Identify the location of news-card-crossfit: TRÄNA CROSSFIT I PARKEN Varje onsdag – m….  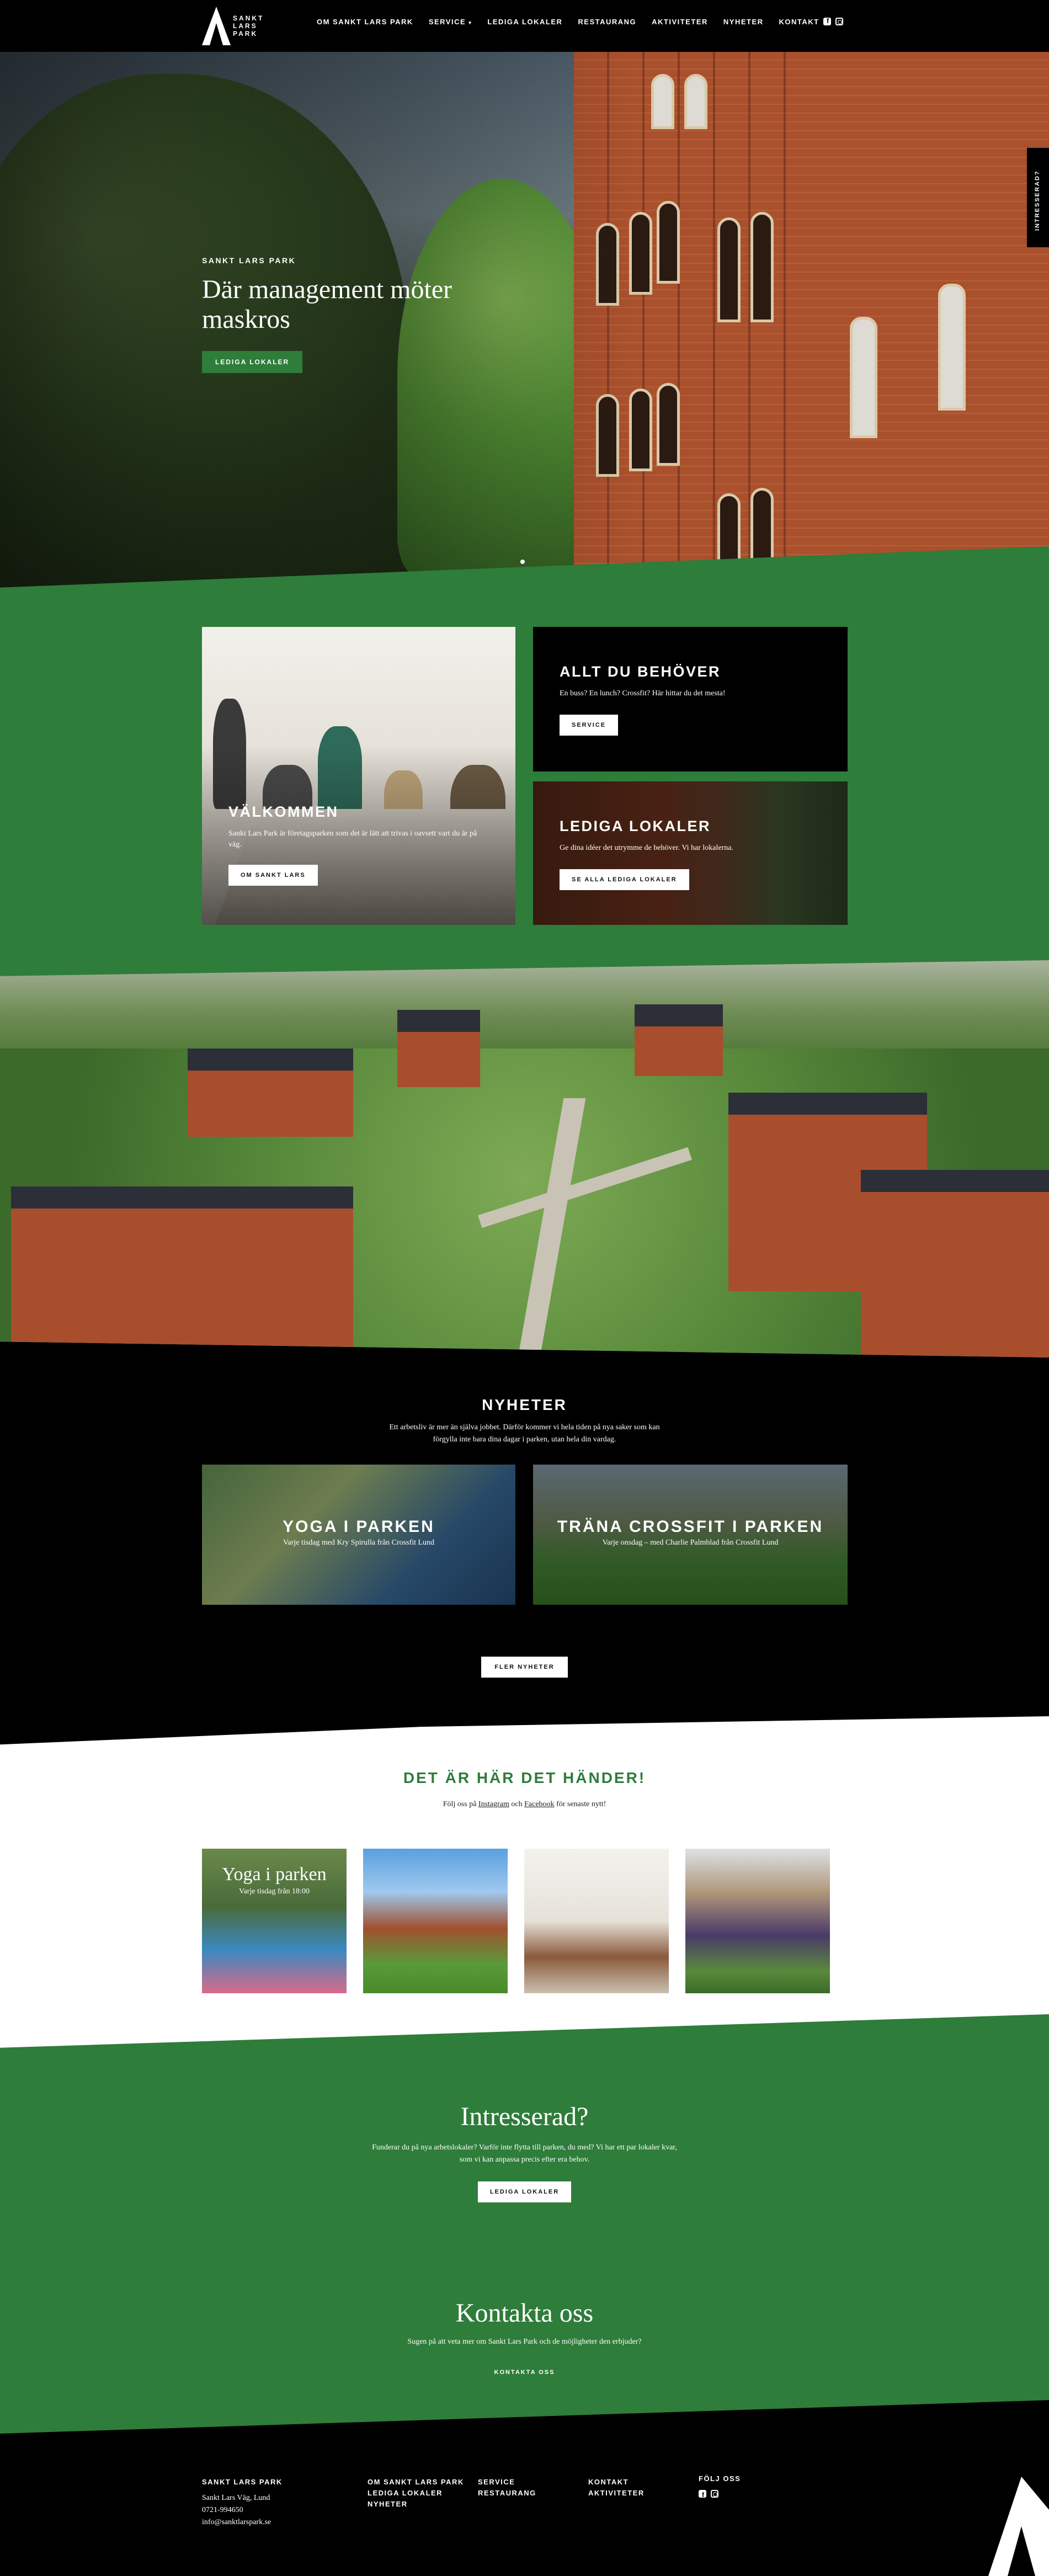
(690, 1535).